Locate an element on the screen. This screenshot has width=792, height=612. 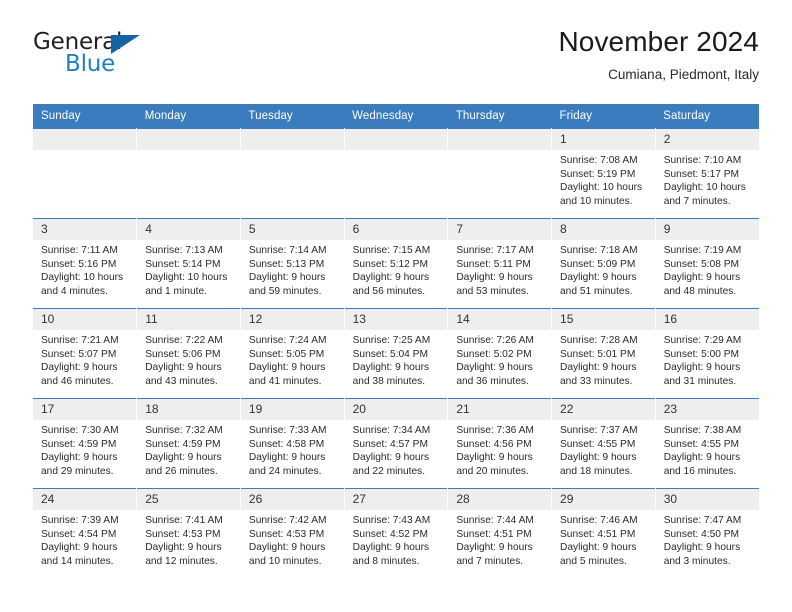
daylight-text: Daylight: 9 hours and 24 minutes. is located at coordinates (287, 464).